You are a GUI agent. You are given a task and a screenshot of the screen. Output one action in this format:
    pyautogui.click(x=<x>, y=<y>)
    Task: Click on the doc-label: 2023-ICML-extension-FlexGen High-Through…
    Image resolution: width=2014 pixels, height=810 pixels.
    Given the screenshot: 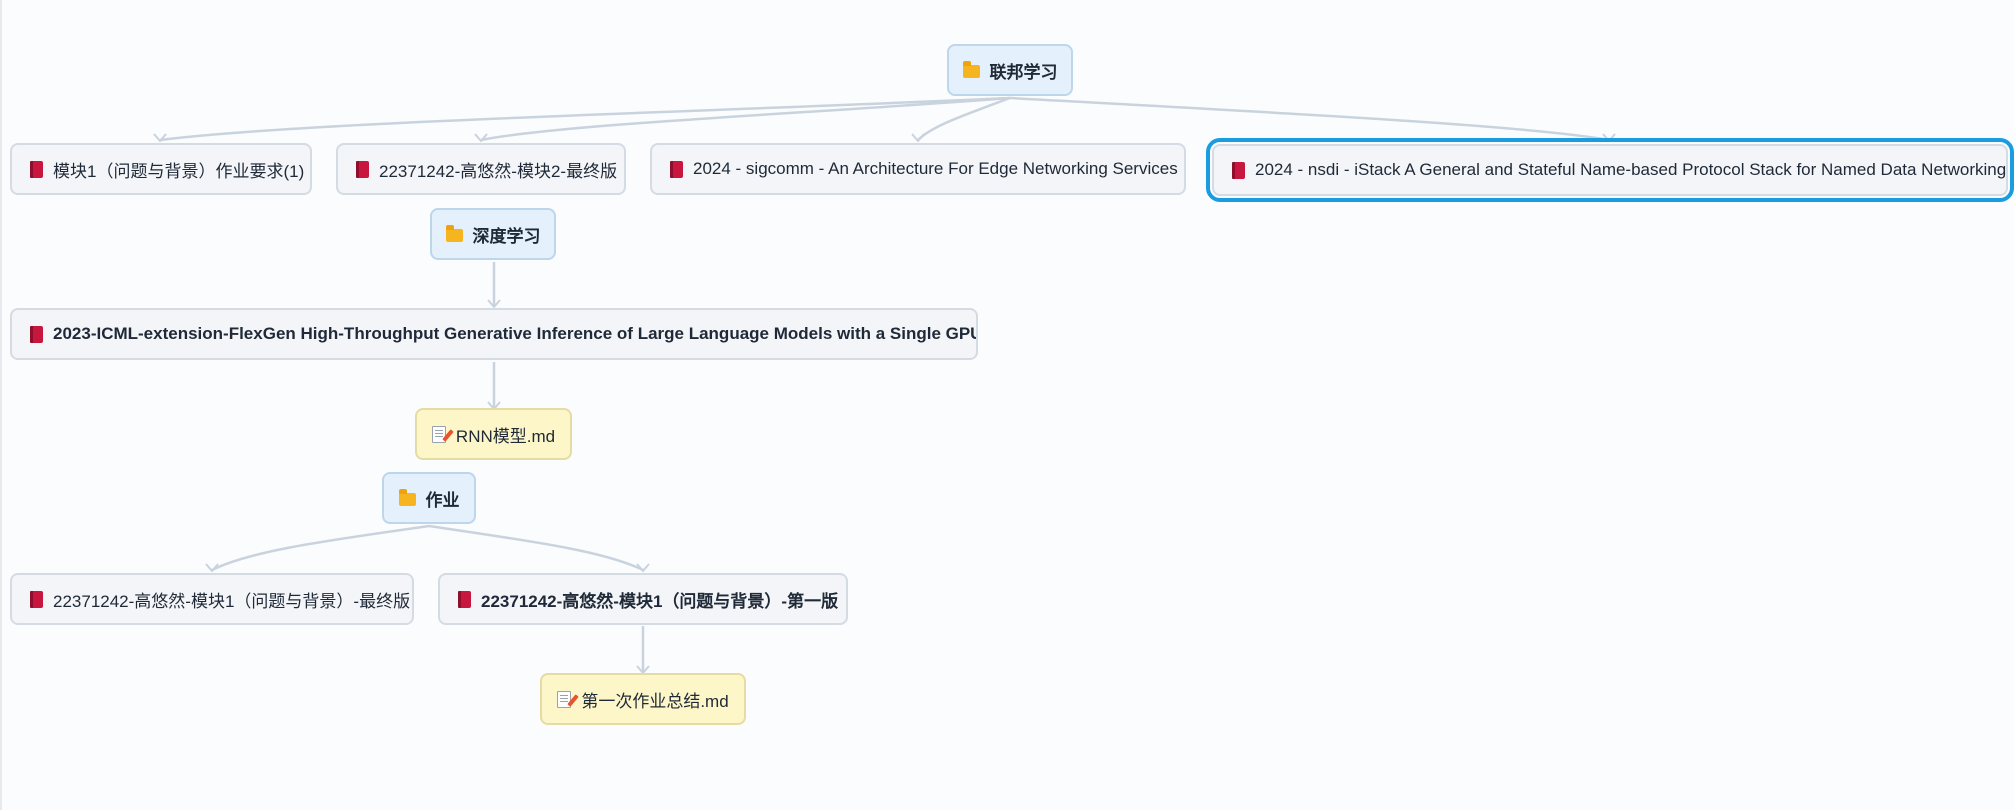 What is the action you would take?
    pyautogui.click(x=515, y=333)
    